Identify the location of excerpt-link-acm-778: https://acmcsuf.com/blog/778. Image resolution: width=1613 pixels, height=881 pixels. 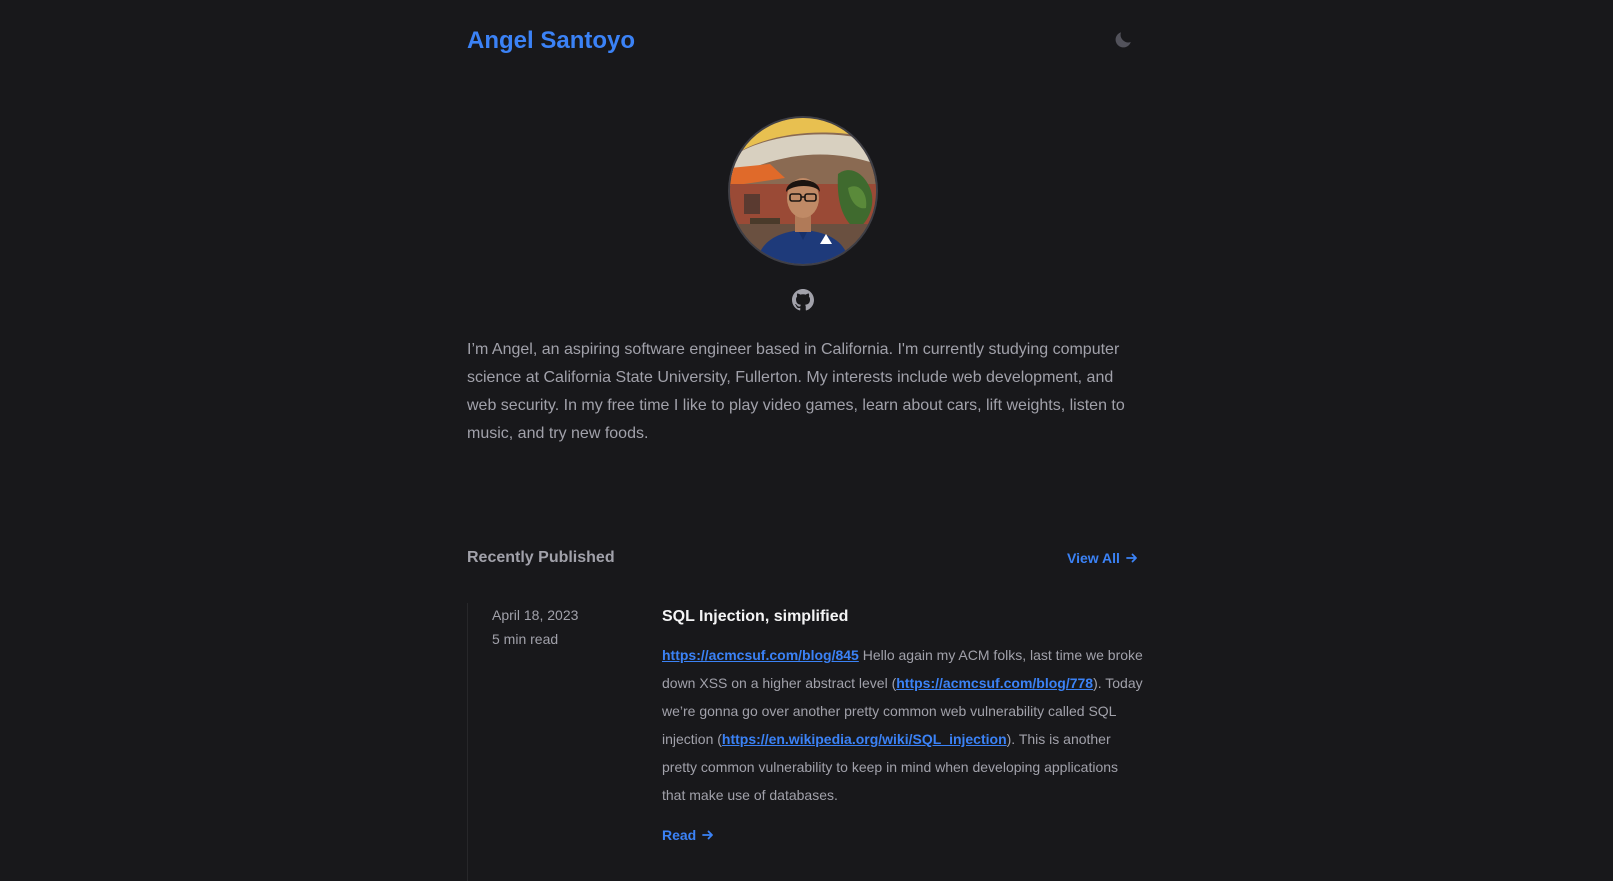
(994, 683).